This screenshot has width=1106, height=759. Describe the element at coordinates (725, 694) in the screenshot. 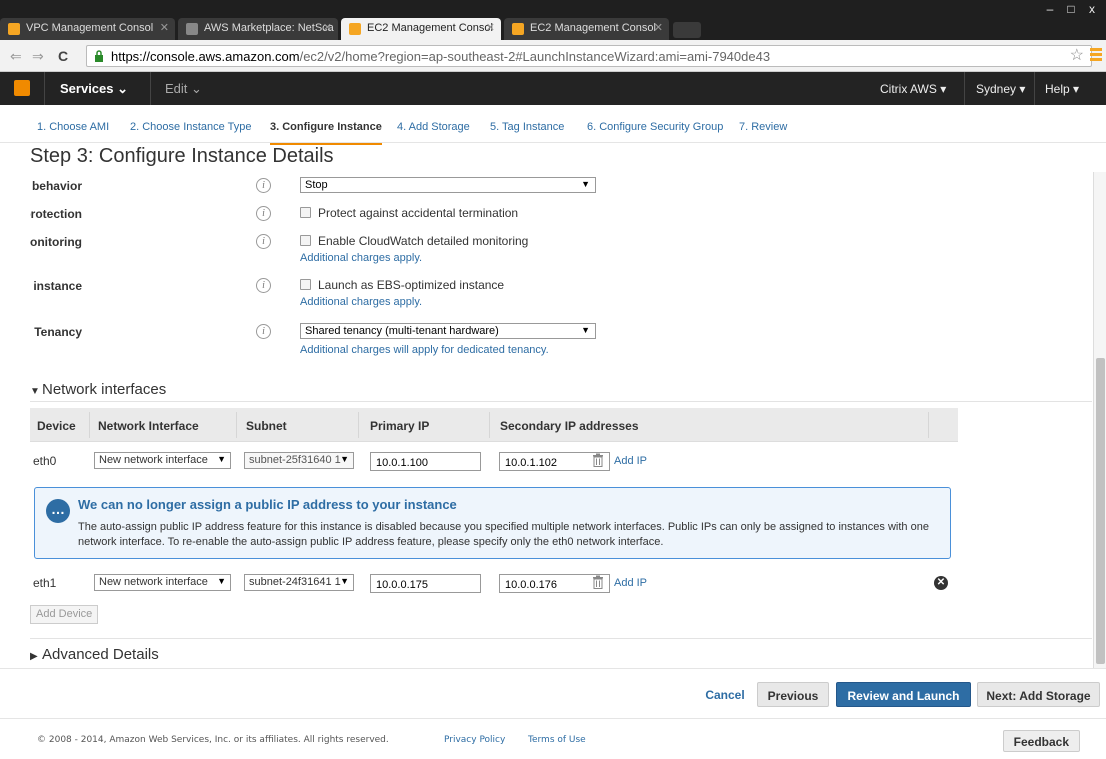

I see `cancel-button: Cancel` at that location.